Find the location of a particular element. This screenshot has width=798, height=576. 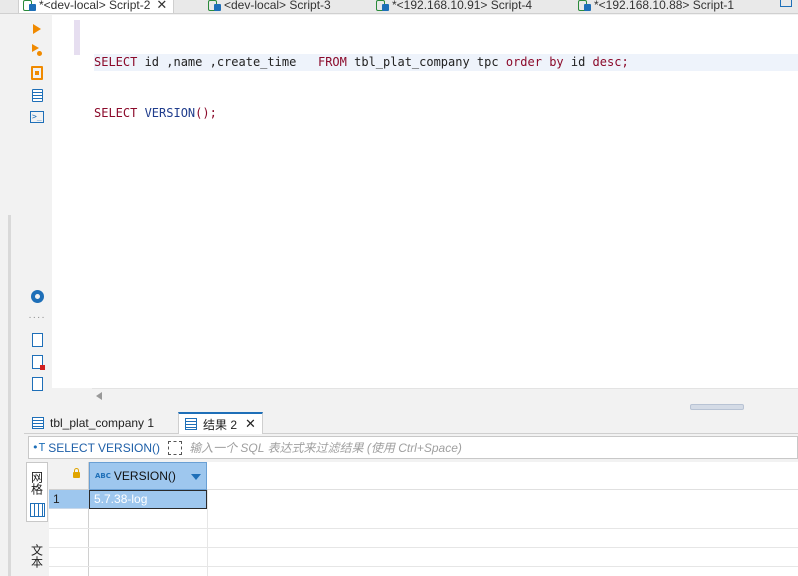

column-header-version: ABC VERSION() is located at coordinates (148, 476).